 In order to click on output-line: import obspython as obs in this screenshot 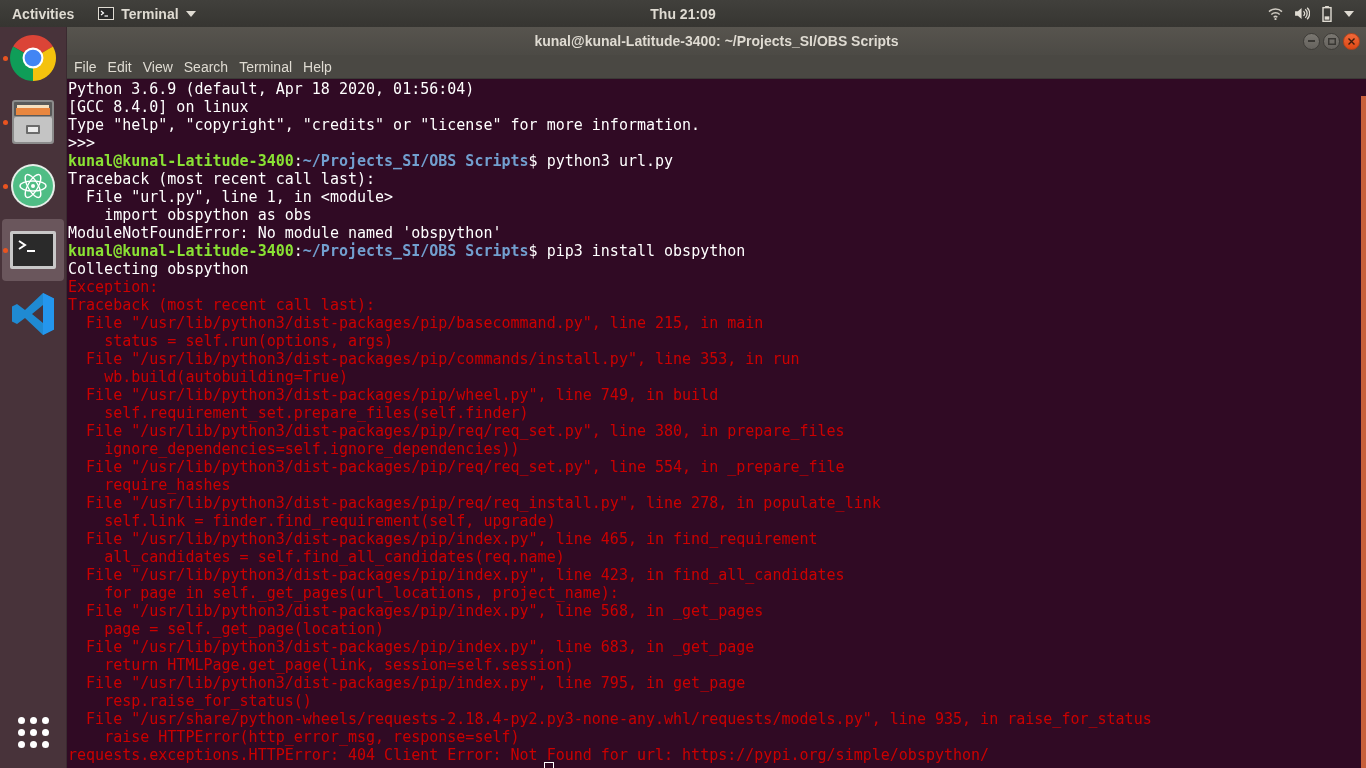, I will do `click(208, 215)`.